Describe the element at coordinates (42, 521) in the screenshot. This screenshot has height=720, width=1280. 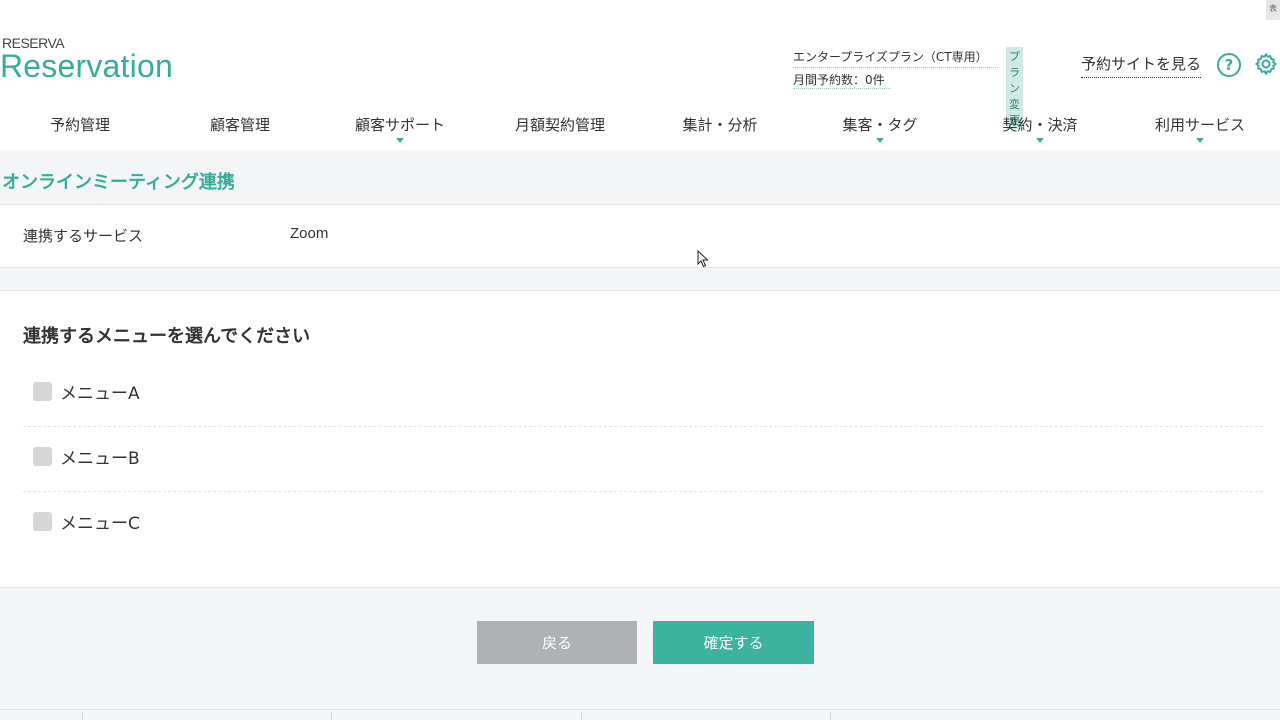
I see `menu-c-checkbox` at that location.